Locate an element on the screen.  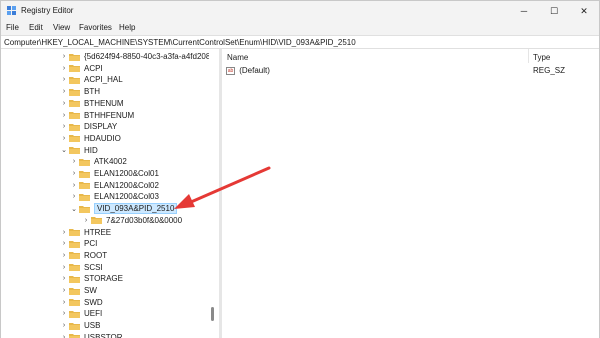
tree-item: › ROOT is located at coordinates (83, 255).